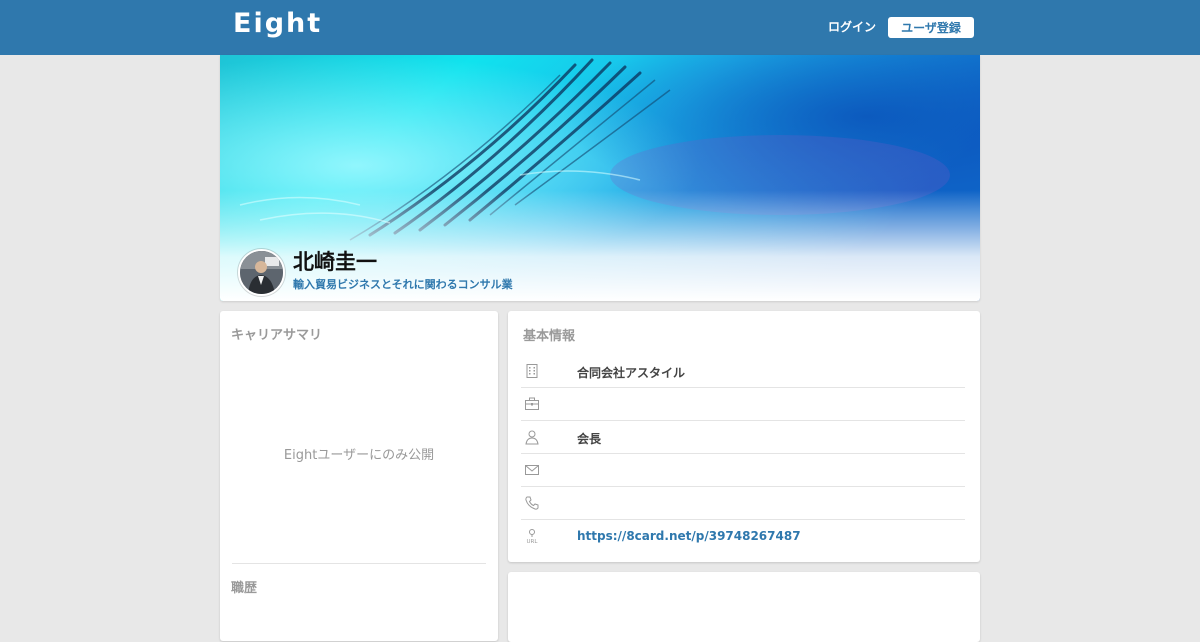 The width and height of the screenshot is (1200, 642). What do you see at coordinates (744, 607) in the screenshot?
I see `secondary-card` at bounding box center [744, 607].